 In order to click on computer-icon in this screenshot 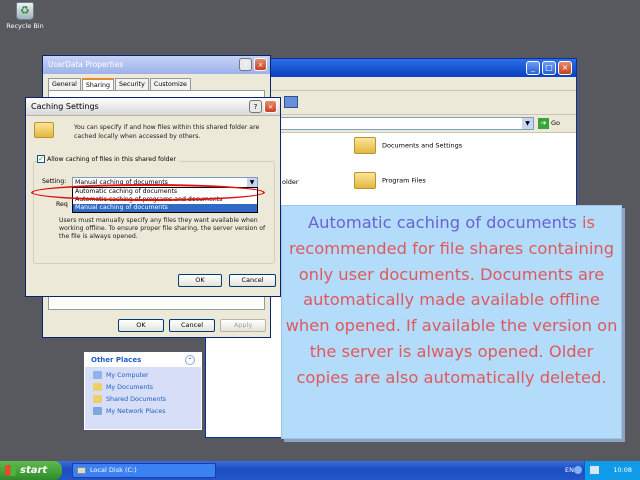, I will do `click(97, 375)`.